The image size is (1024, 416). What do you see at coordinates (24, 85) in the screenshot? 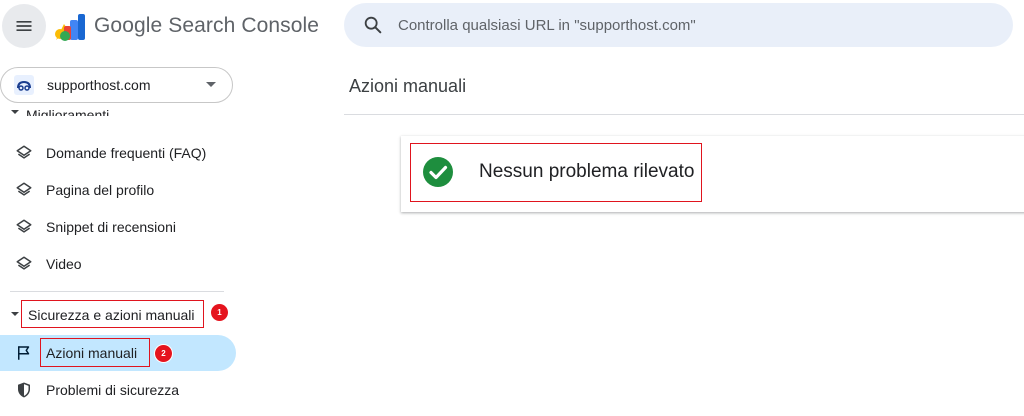
I see `site-favicon-icon` at bounding box center [24, 85].